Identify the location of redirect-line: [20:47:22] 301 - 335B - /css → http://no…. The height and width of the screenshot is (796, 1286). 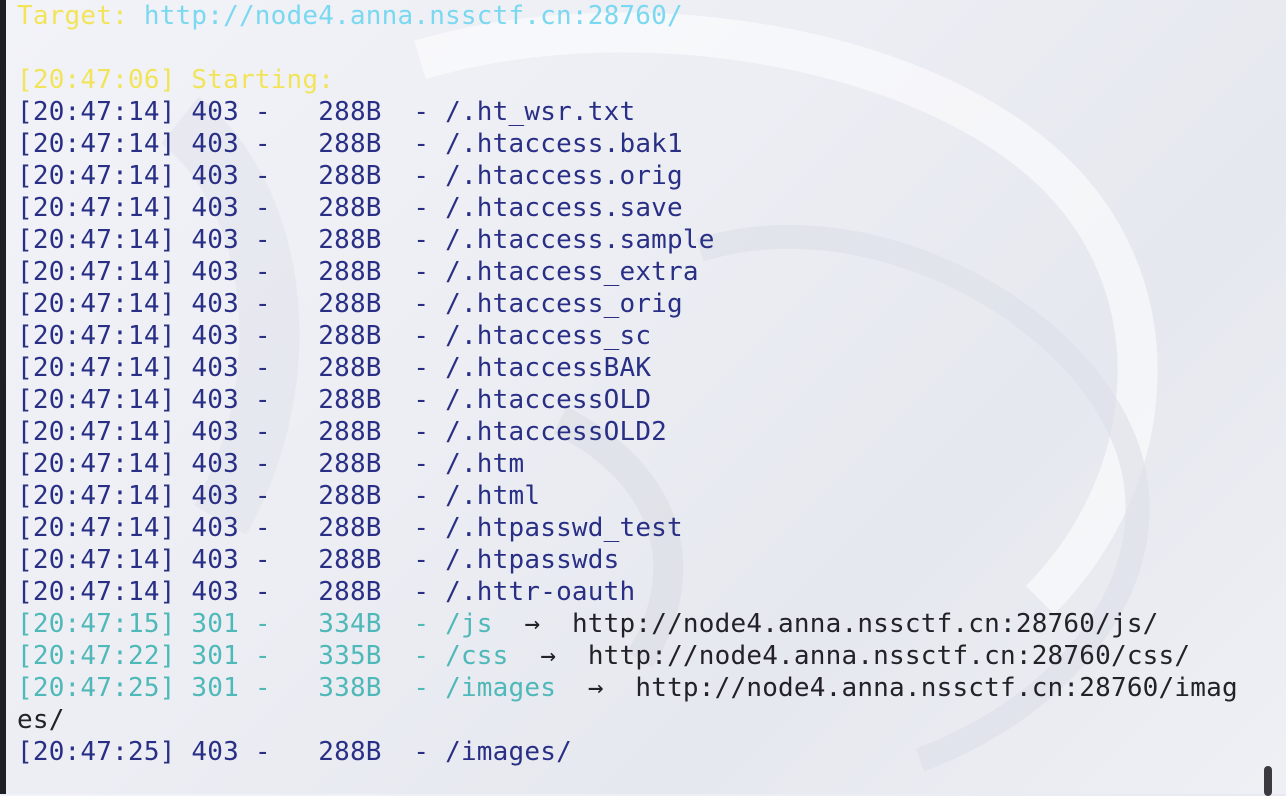
(604, 656).